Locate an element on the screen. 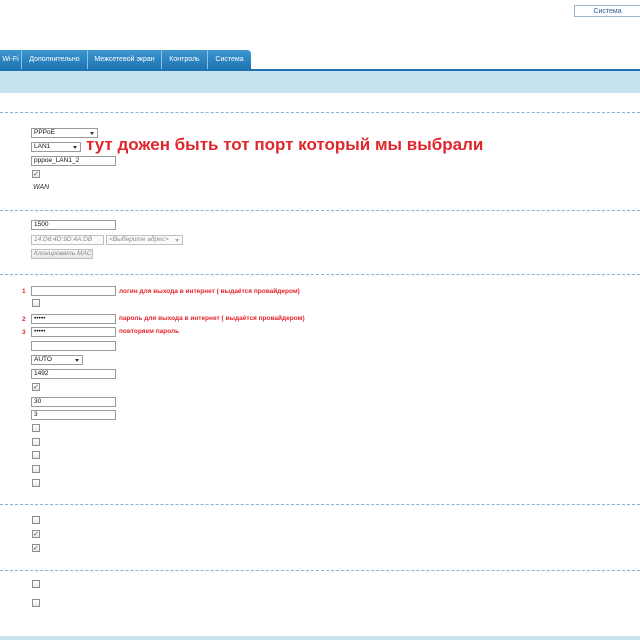 Image resolution: width=640 pixels, height=640 pixels. login-input is located at coordinates (73, 291).